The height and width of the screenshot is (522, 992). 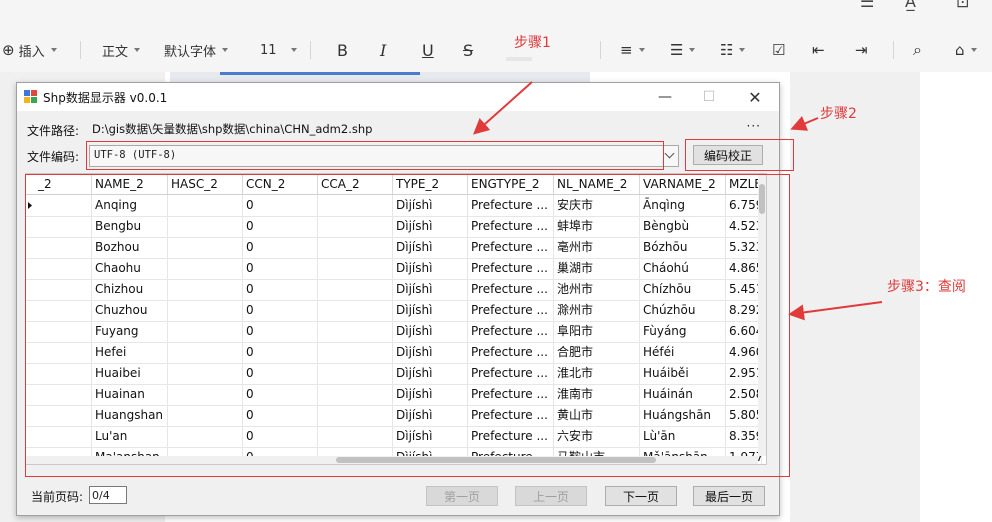 What do you see at coordinates (739, 155) in the screenshot?
I see `step2-highlight-box` at bounding box center [739, 155].